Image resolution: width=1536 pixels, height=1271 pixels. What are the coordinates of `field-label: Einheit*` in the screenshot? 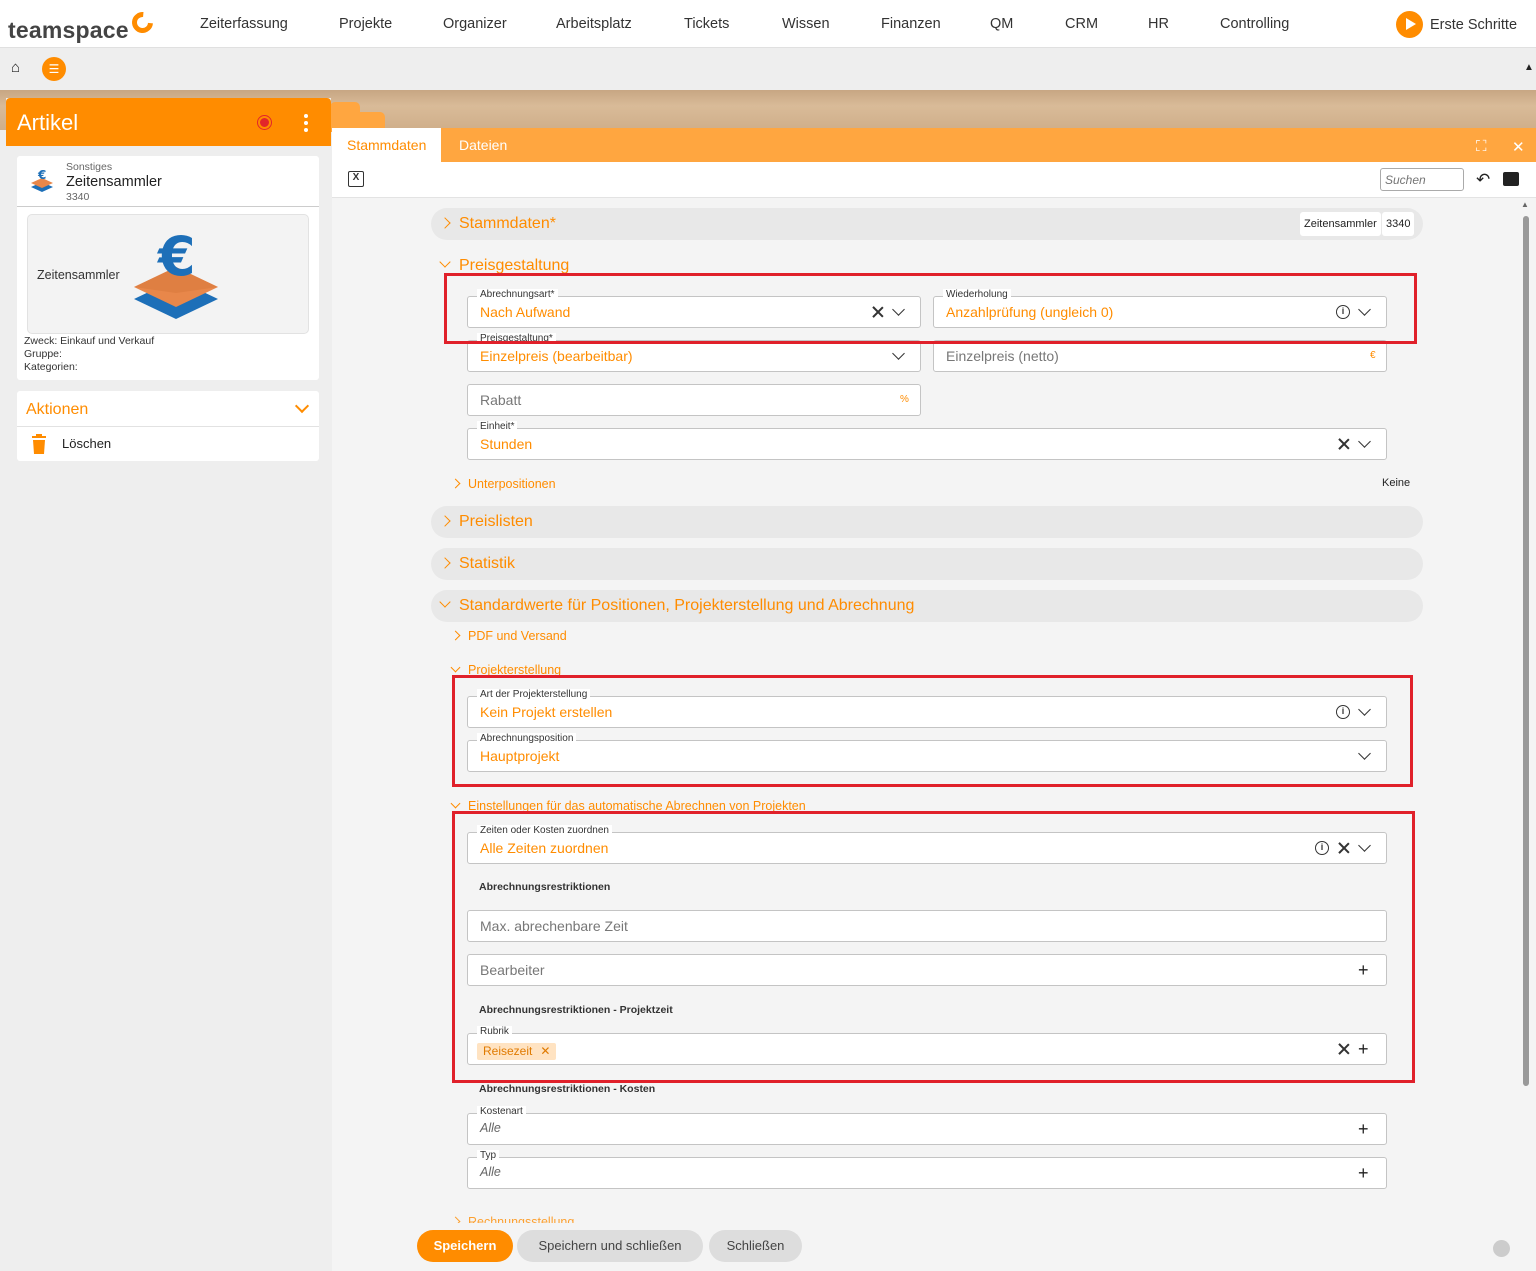 It's located at (497, 426).